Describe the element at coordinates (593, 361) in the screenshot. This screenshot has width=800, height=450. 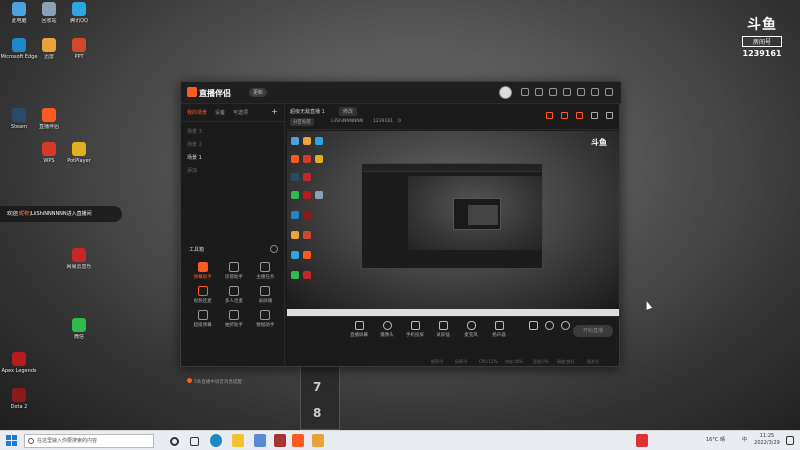
I see `status-version: 版本号` at that location.